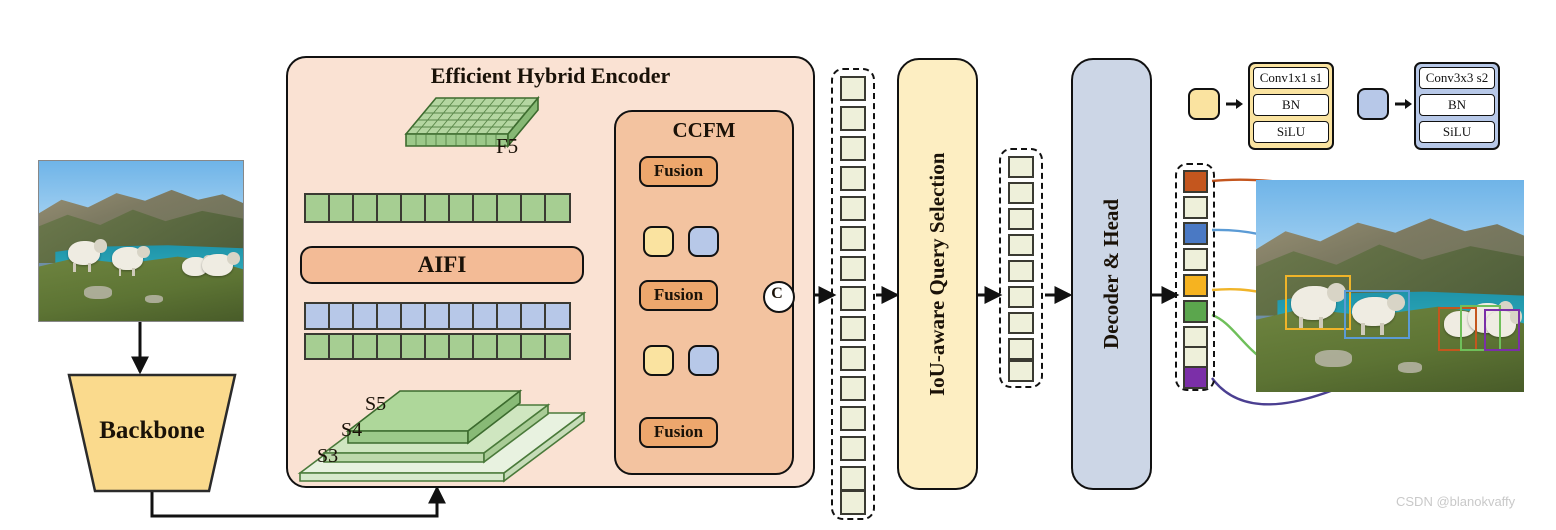  Describe the element at coordinates (550, 75) in the screenshot. I see `encoder-title: Efficient Hybrid Encoder` at that location.